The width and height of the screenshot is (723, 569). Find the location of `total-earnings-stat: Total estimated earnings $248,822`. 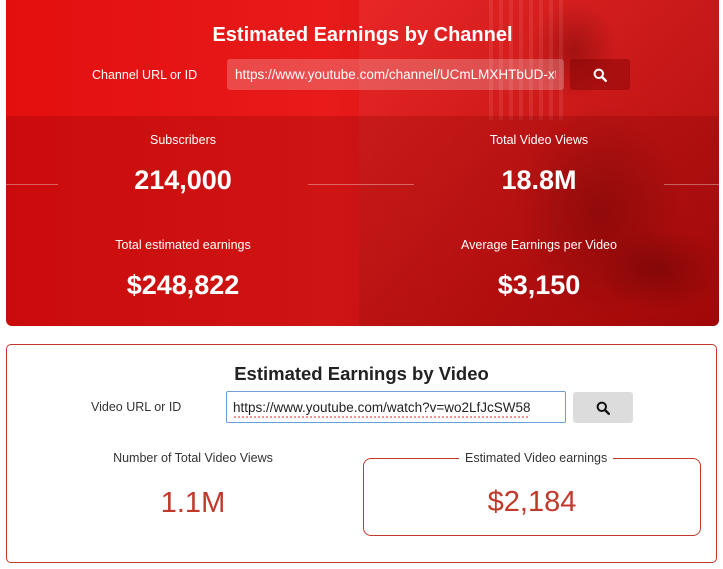

total-earnings-stat: Total estimated earnings $248,822 is located at coordinates (183, 269).